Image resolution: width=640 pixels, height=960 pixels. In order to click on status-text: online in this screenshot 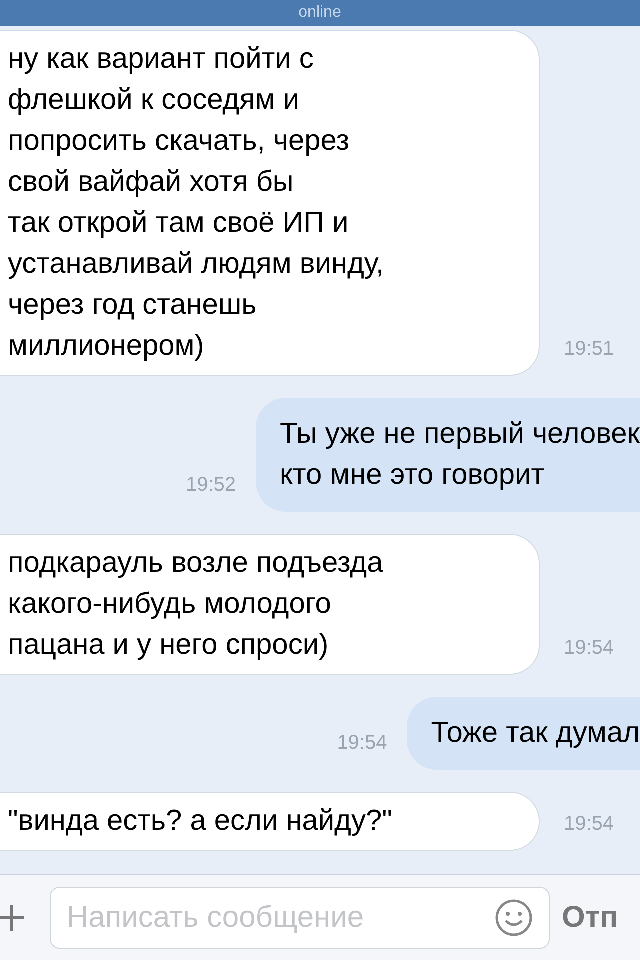, I will do `click(320, 13)`.